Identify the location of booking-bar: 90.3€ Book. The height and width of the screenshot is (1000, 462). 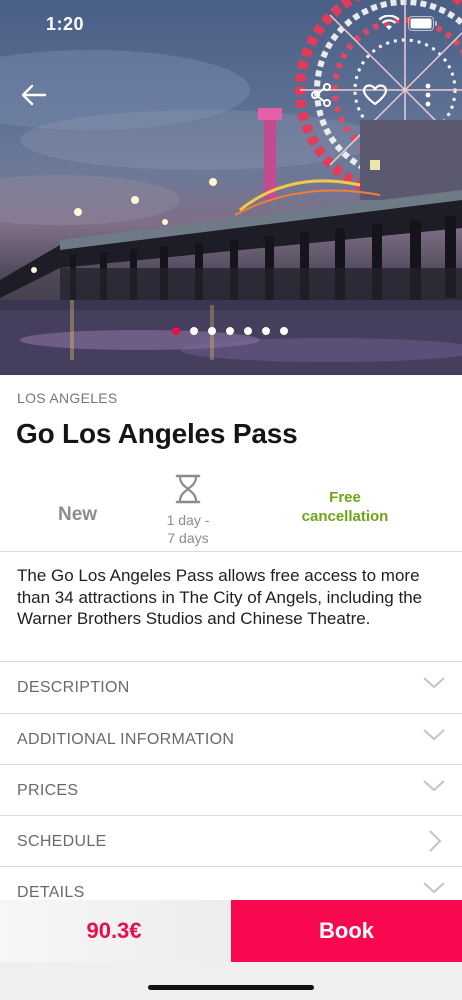
(231, 931).